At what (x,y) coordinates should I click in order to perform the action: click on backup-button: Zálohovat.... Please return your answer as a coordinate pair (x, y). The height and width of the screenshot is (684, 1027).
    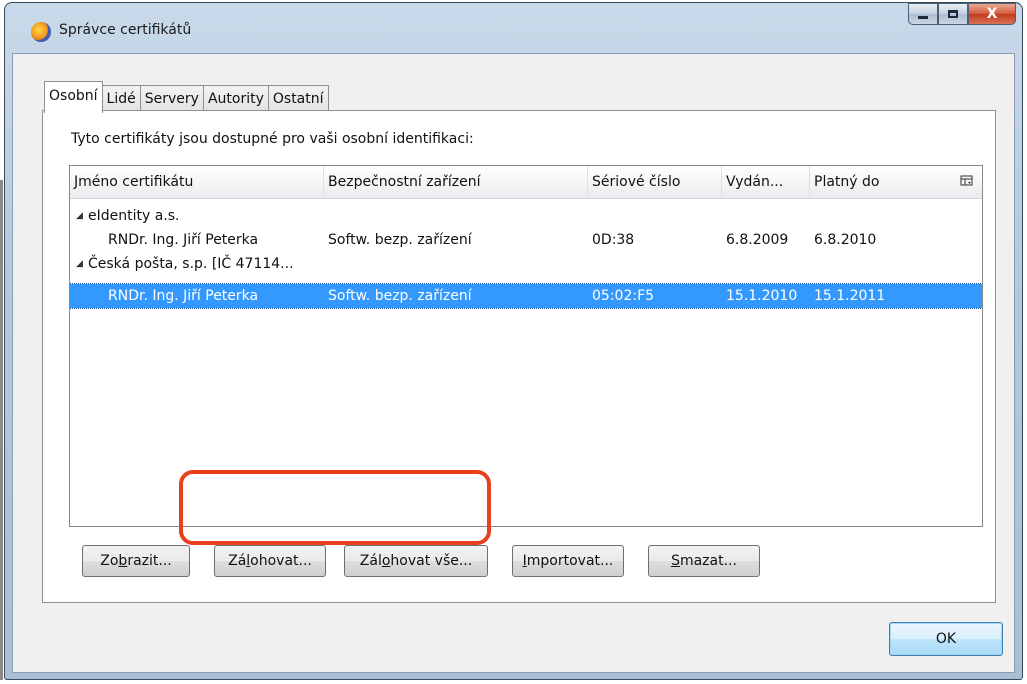
    Looking at the image, I should click on (270, 561).